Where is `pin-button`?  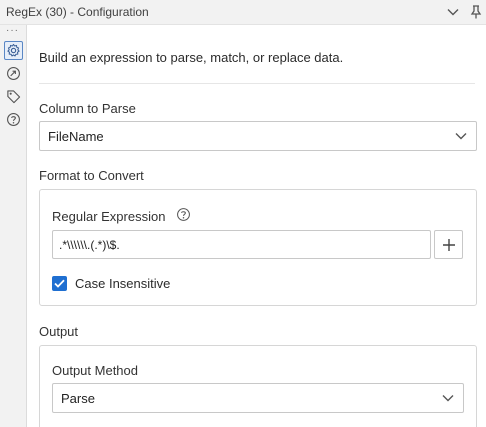
pin-button is located at coordinates (476, 12).